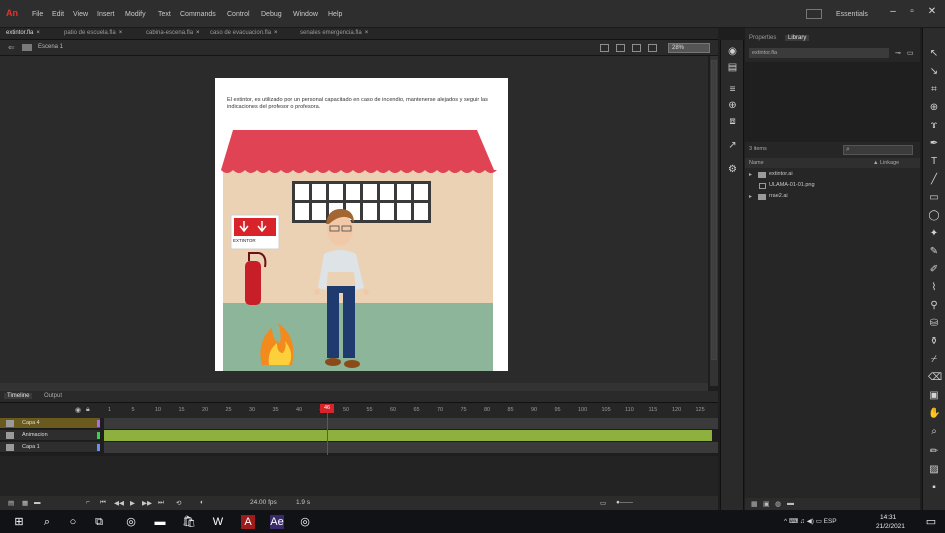 This screenshot has width=945, height=533. What do you see at coordinates (218, 522) in the screenshot?
I see `word-icon: W` at bounding box center [218, 522].